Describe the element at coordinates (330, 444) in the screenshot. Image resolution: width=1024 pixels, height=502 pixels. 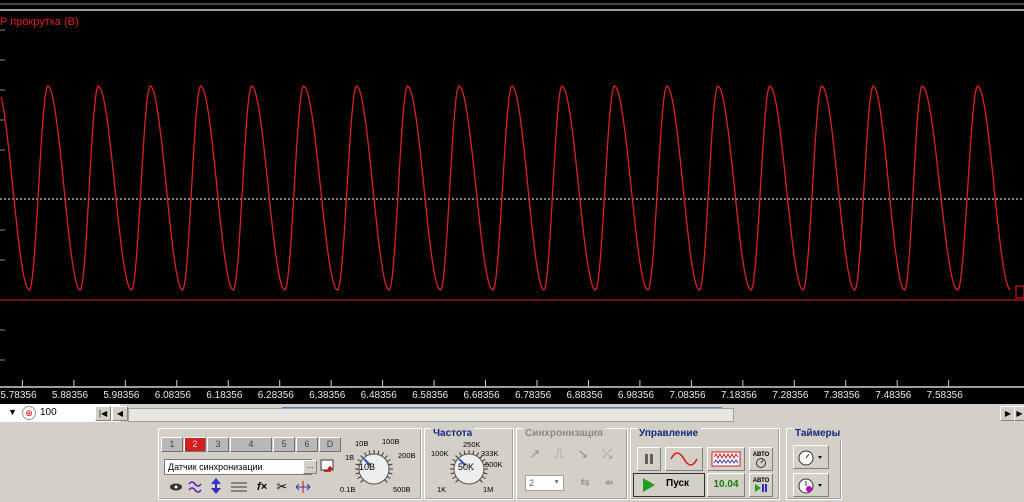
I see `channel-button-D: D` at that location.